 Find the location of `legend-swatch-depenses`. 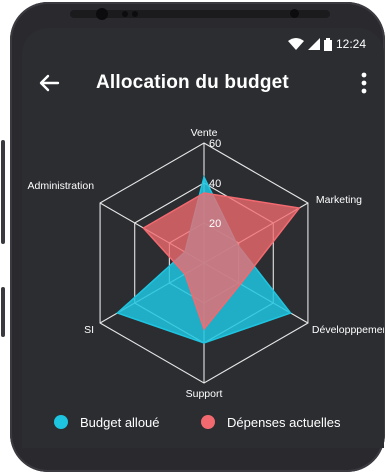

legend-swatch-depenses is located at coordinates (208, 422).